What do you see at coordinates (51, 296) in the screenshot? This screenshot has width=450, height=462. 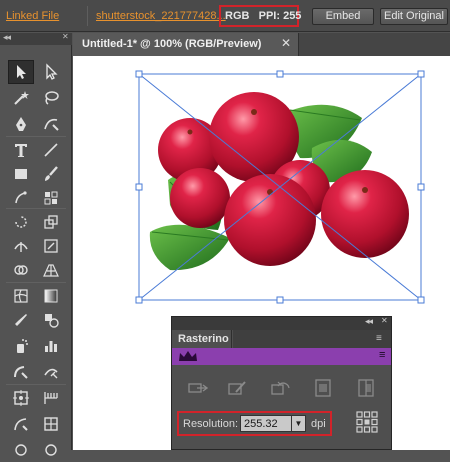 I see `gradient-tool-icon` at bounding box center [51, 296].